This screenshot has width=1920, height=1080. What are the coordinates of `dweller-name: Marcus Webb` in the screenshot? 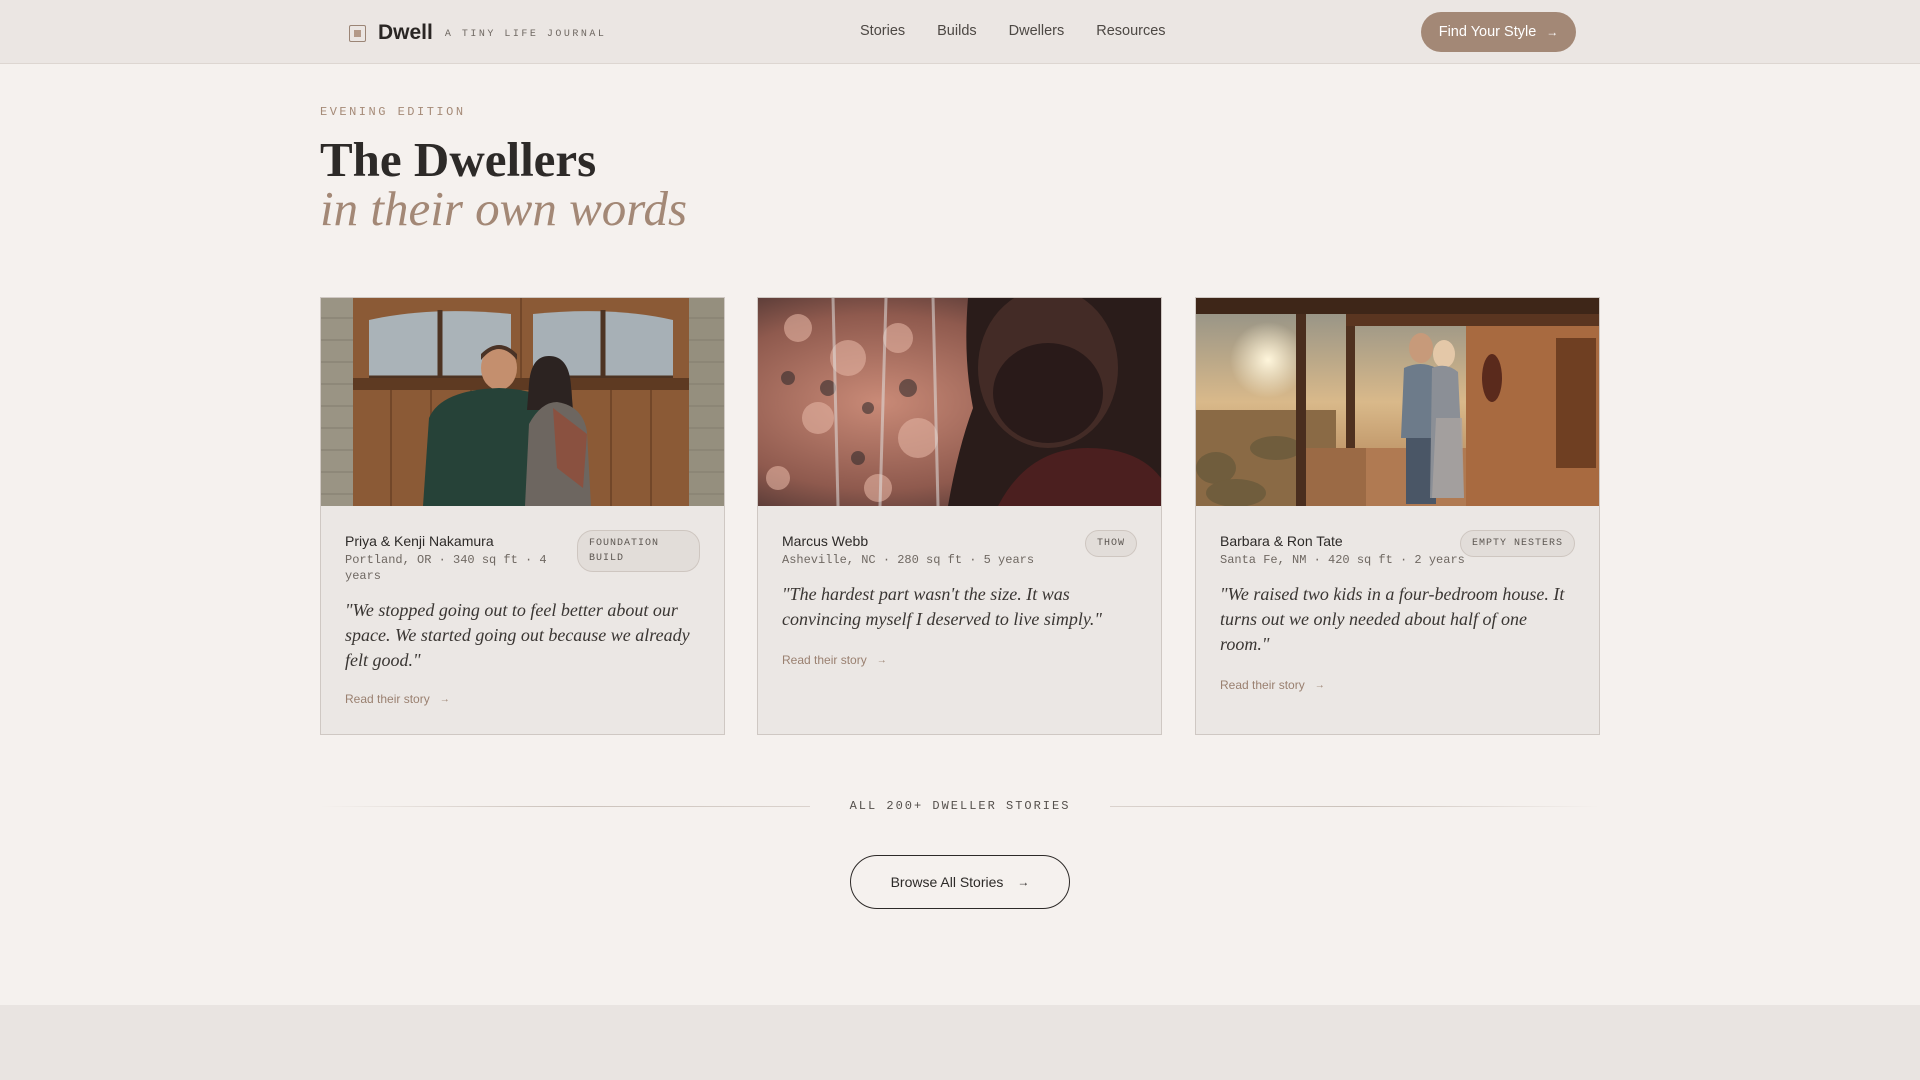 It's located at (825, 541).